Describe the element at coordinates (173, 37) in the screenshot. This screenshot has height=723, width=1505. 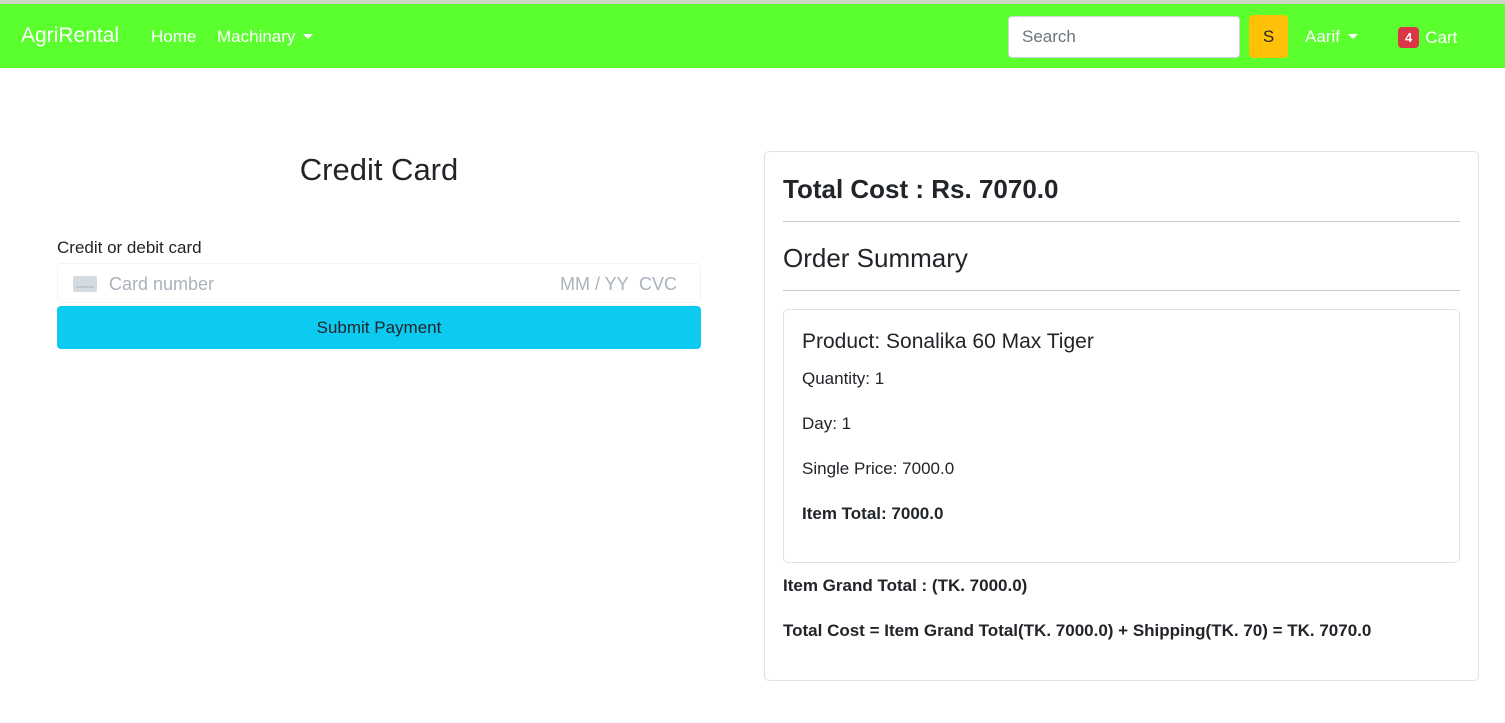
I see `nav-home: Home` at that location.